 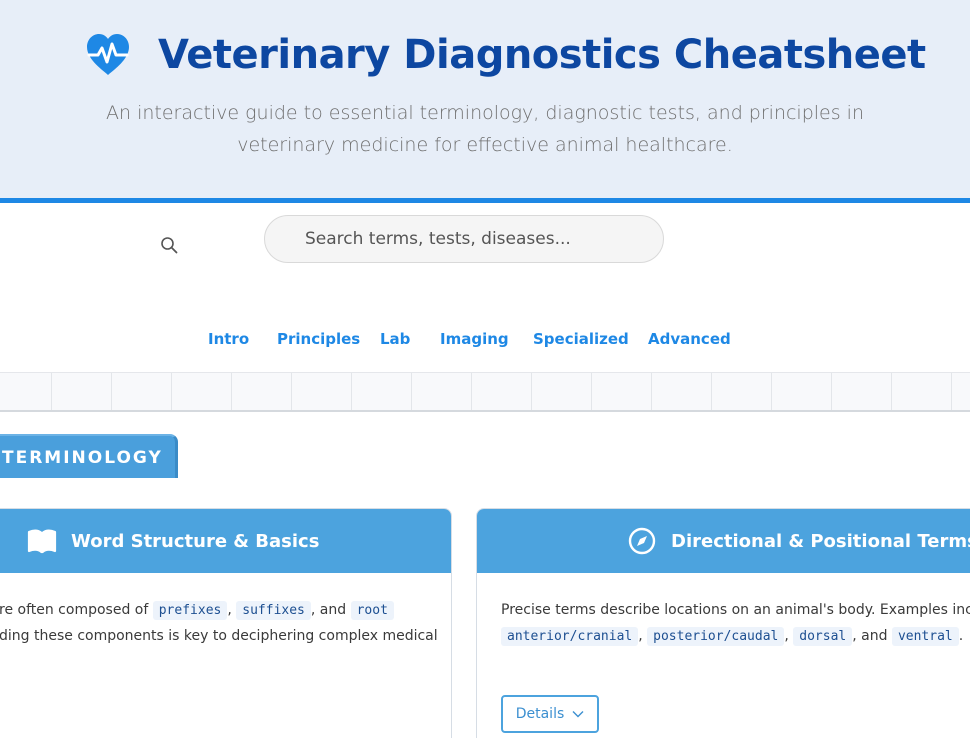 I want to click on card-header: Word Structure & Basics, so click(x=225, y=541).